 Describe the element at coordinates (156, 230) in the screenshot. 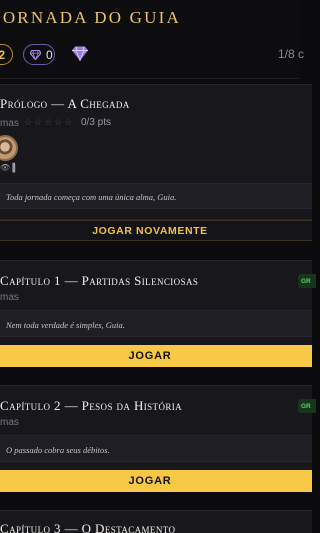

I see `play-again-button: JOGAR NOVAMENTE` at that location.